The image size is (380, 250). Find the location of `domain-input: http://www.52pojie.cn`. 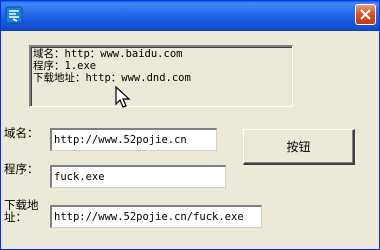

domain-input: http://www.52pojie.cn is located at coordinates (133, 139).